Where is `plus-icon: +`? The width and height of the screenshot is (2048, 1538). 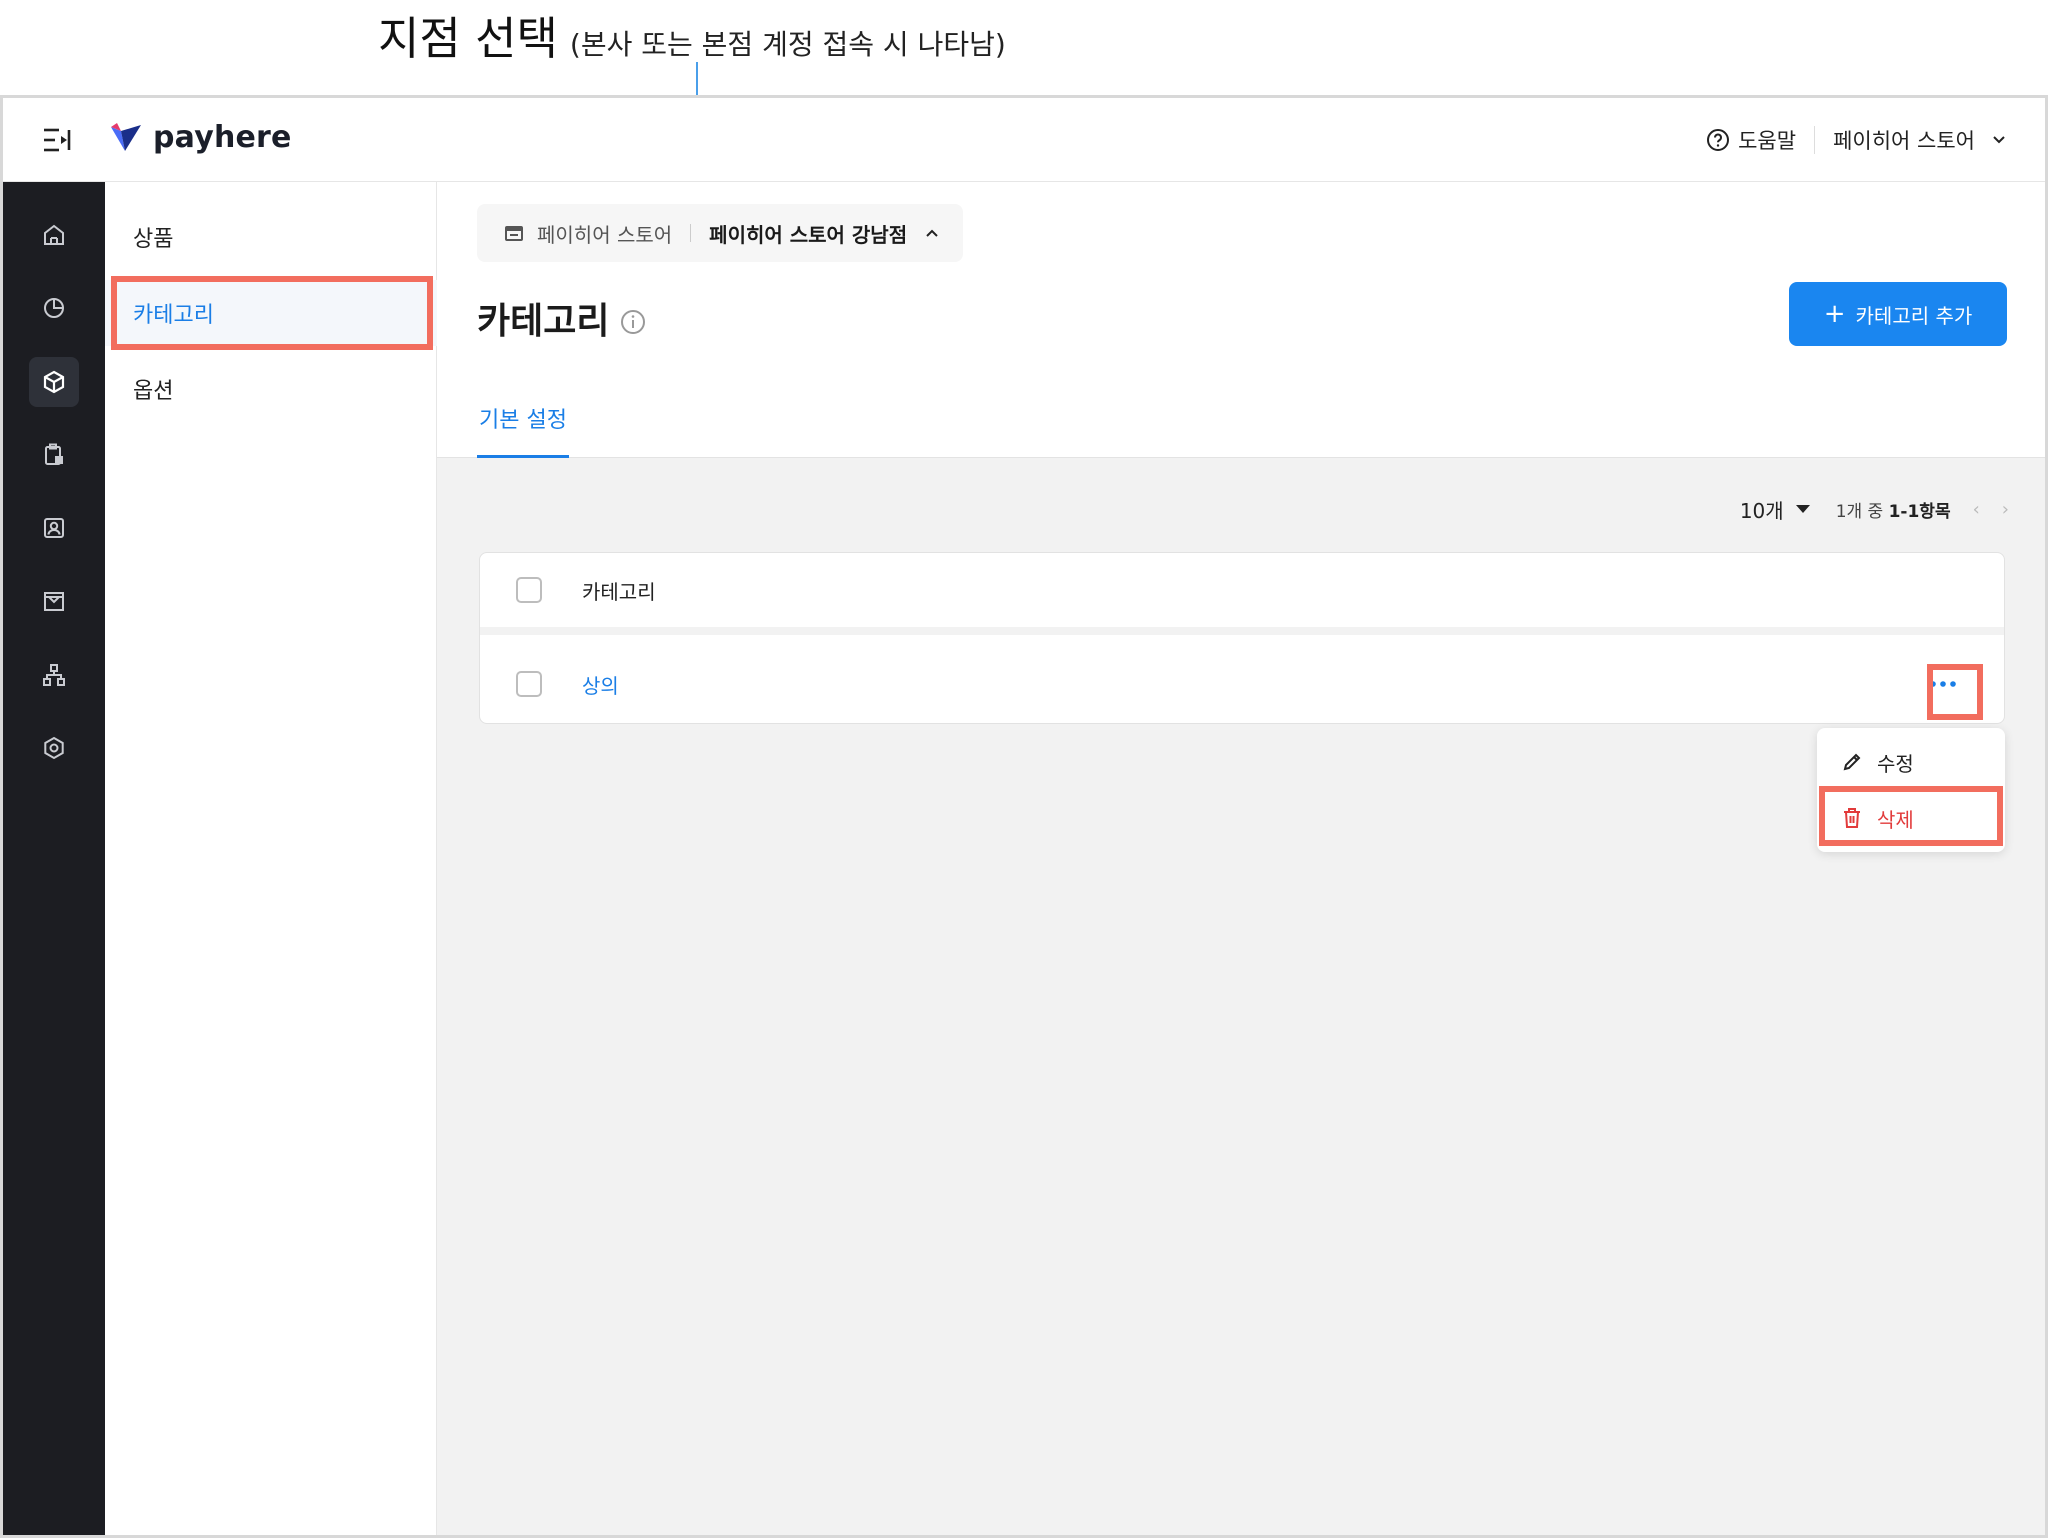 plus-icon: + is located at coordinates (1834, 314).